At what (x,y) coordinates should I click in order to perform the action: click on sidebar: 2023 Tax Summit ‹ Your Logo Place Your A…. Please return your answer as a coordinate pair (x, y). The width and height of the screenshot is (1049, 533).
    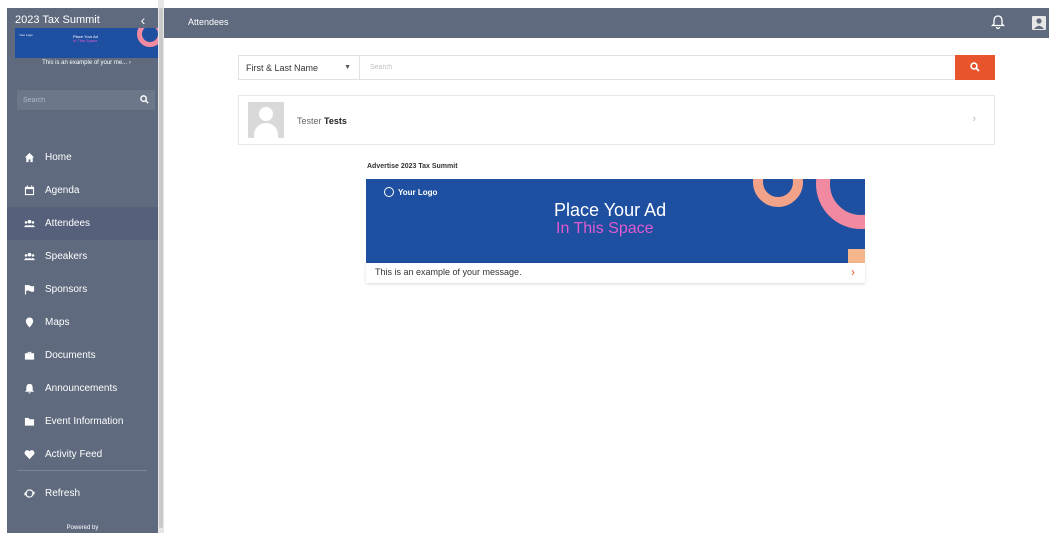
    Looking at the image, I should click on (82, 270).